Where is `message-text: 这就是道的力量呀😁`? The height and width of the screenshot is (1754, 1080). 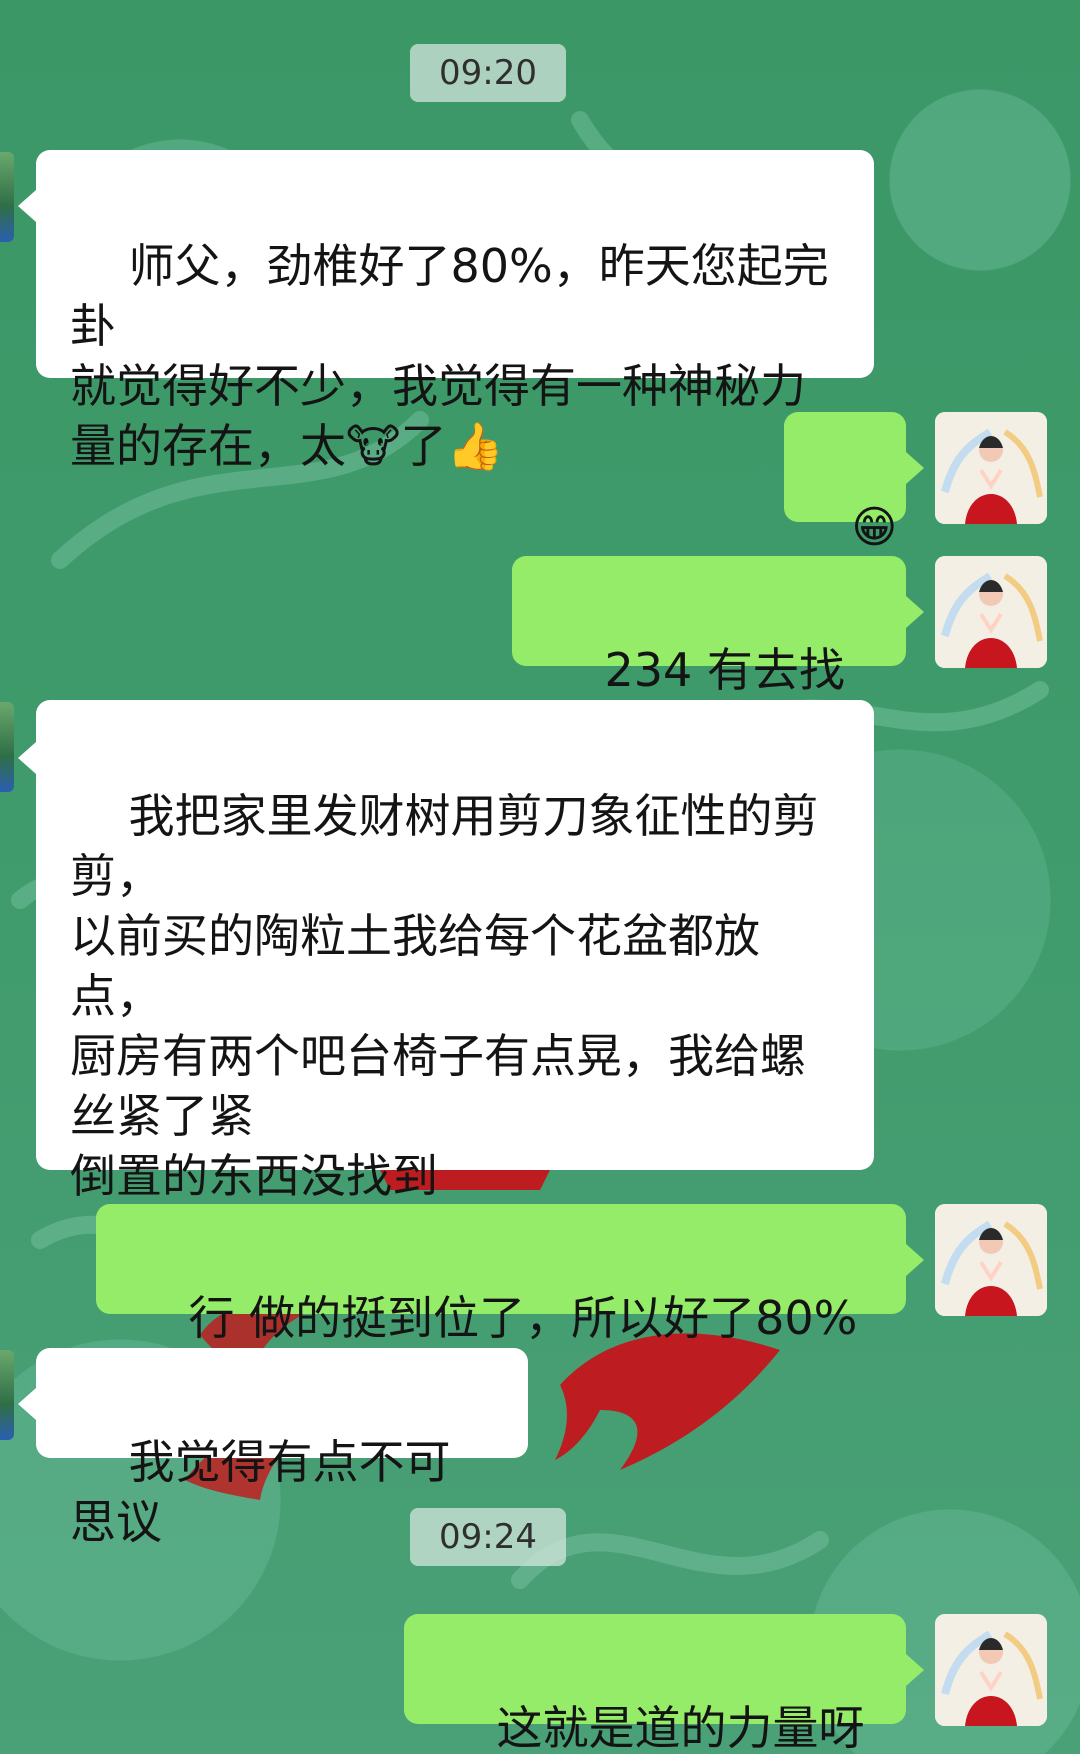 message-text: 这就是道的力量呀😁 is located at coordinates (680, 1727).